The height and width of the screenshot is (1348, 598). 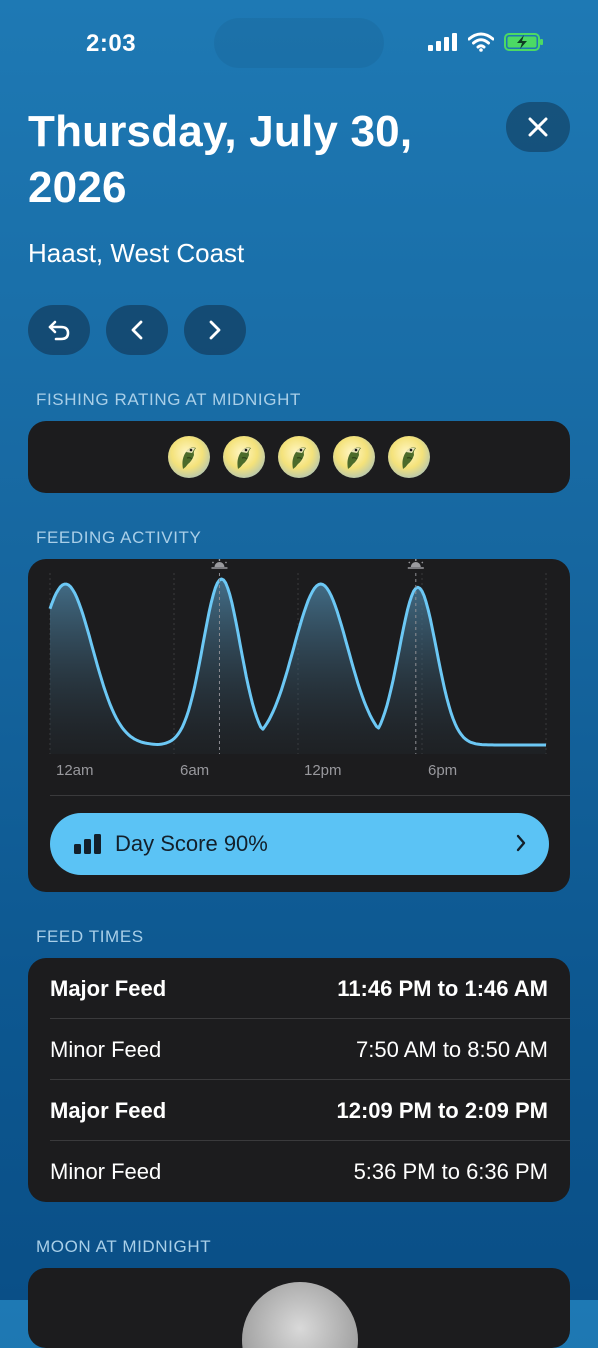 I want to click on close-icon, so click(x=538, y=127).